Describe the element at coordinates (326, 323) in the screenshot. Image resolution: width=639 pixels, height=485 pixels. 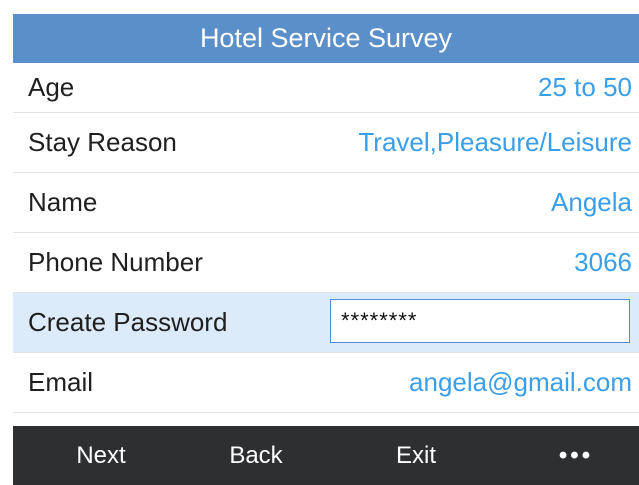
I see `field-row-create-password: Create Password ********` at that location.